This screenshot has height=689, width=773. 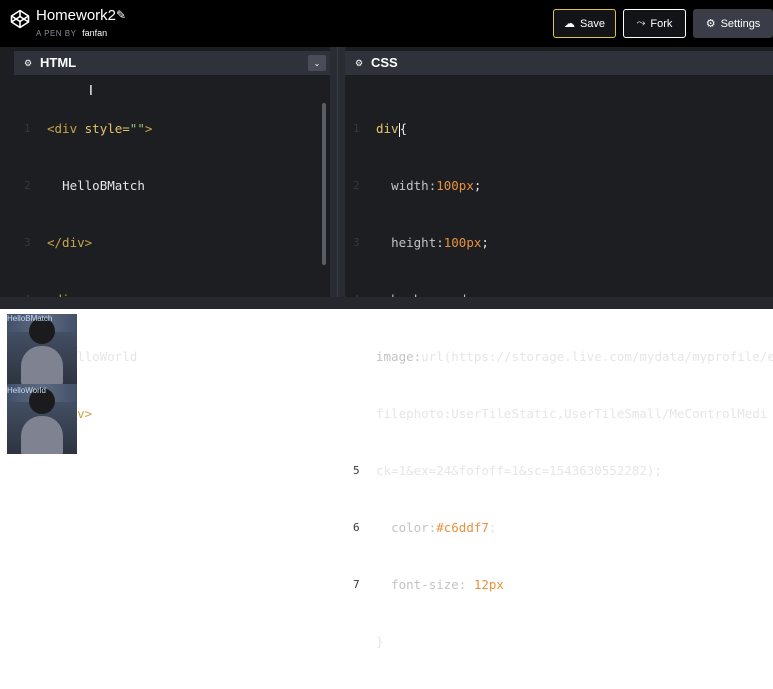 What do you see at coordinates (337, 172) in the screenshot?
I see `pane-divider` at bounding box center [337, 172].